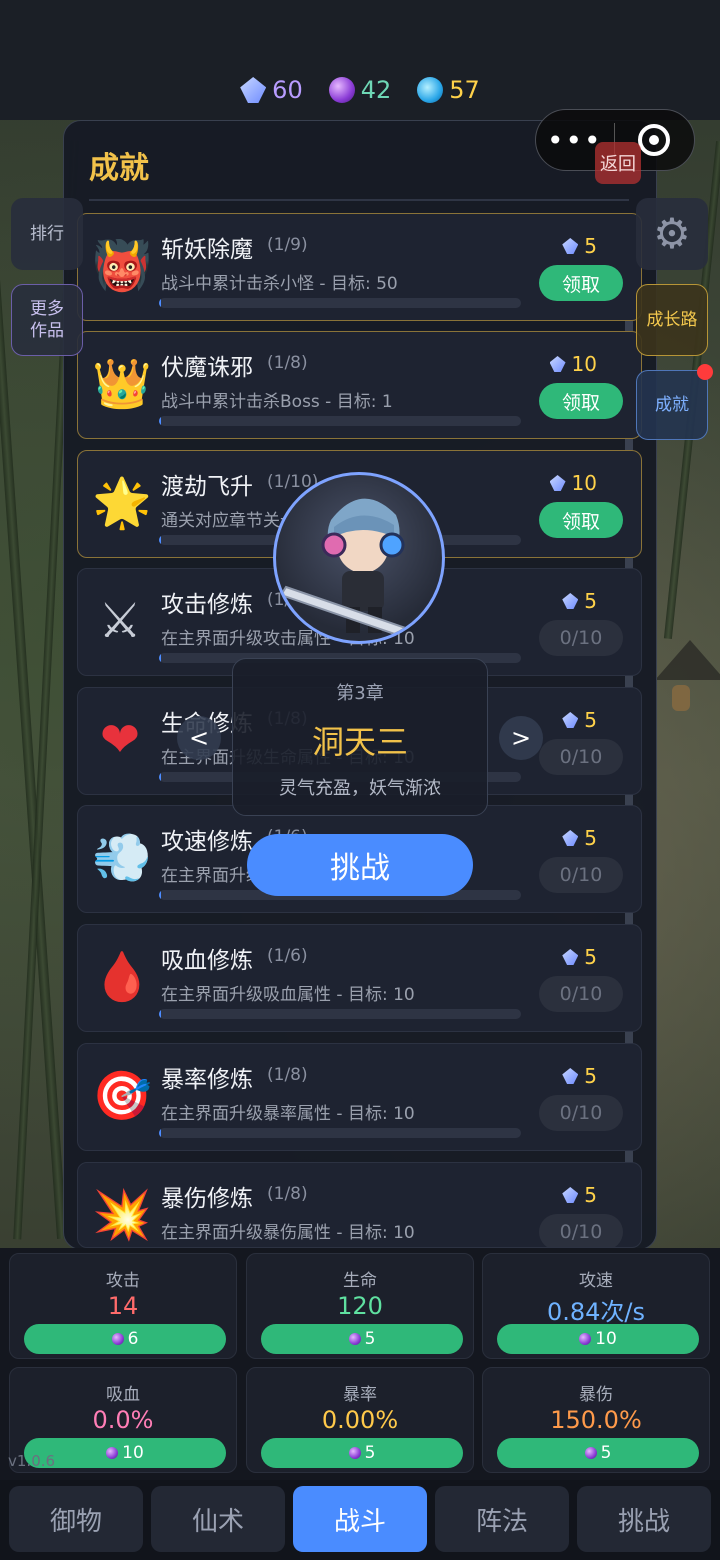  What do you see at coordinates (370, 1339) in the screenshot?
I see `upgrade-cost: 5` at bounding box center [370, 1339].